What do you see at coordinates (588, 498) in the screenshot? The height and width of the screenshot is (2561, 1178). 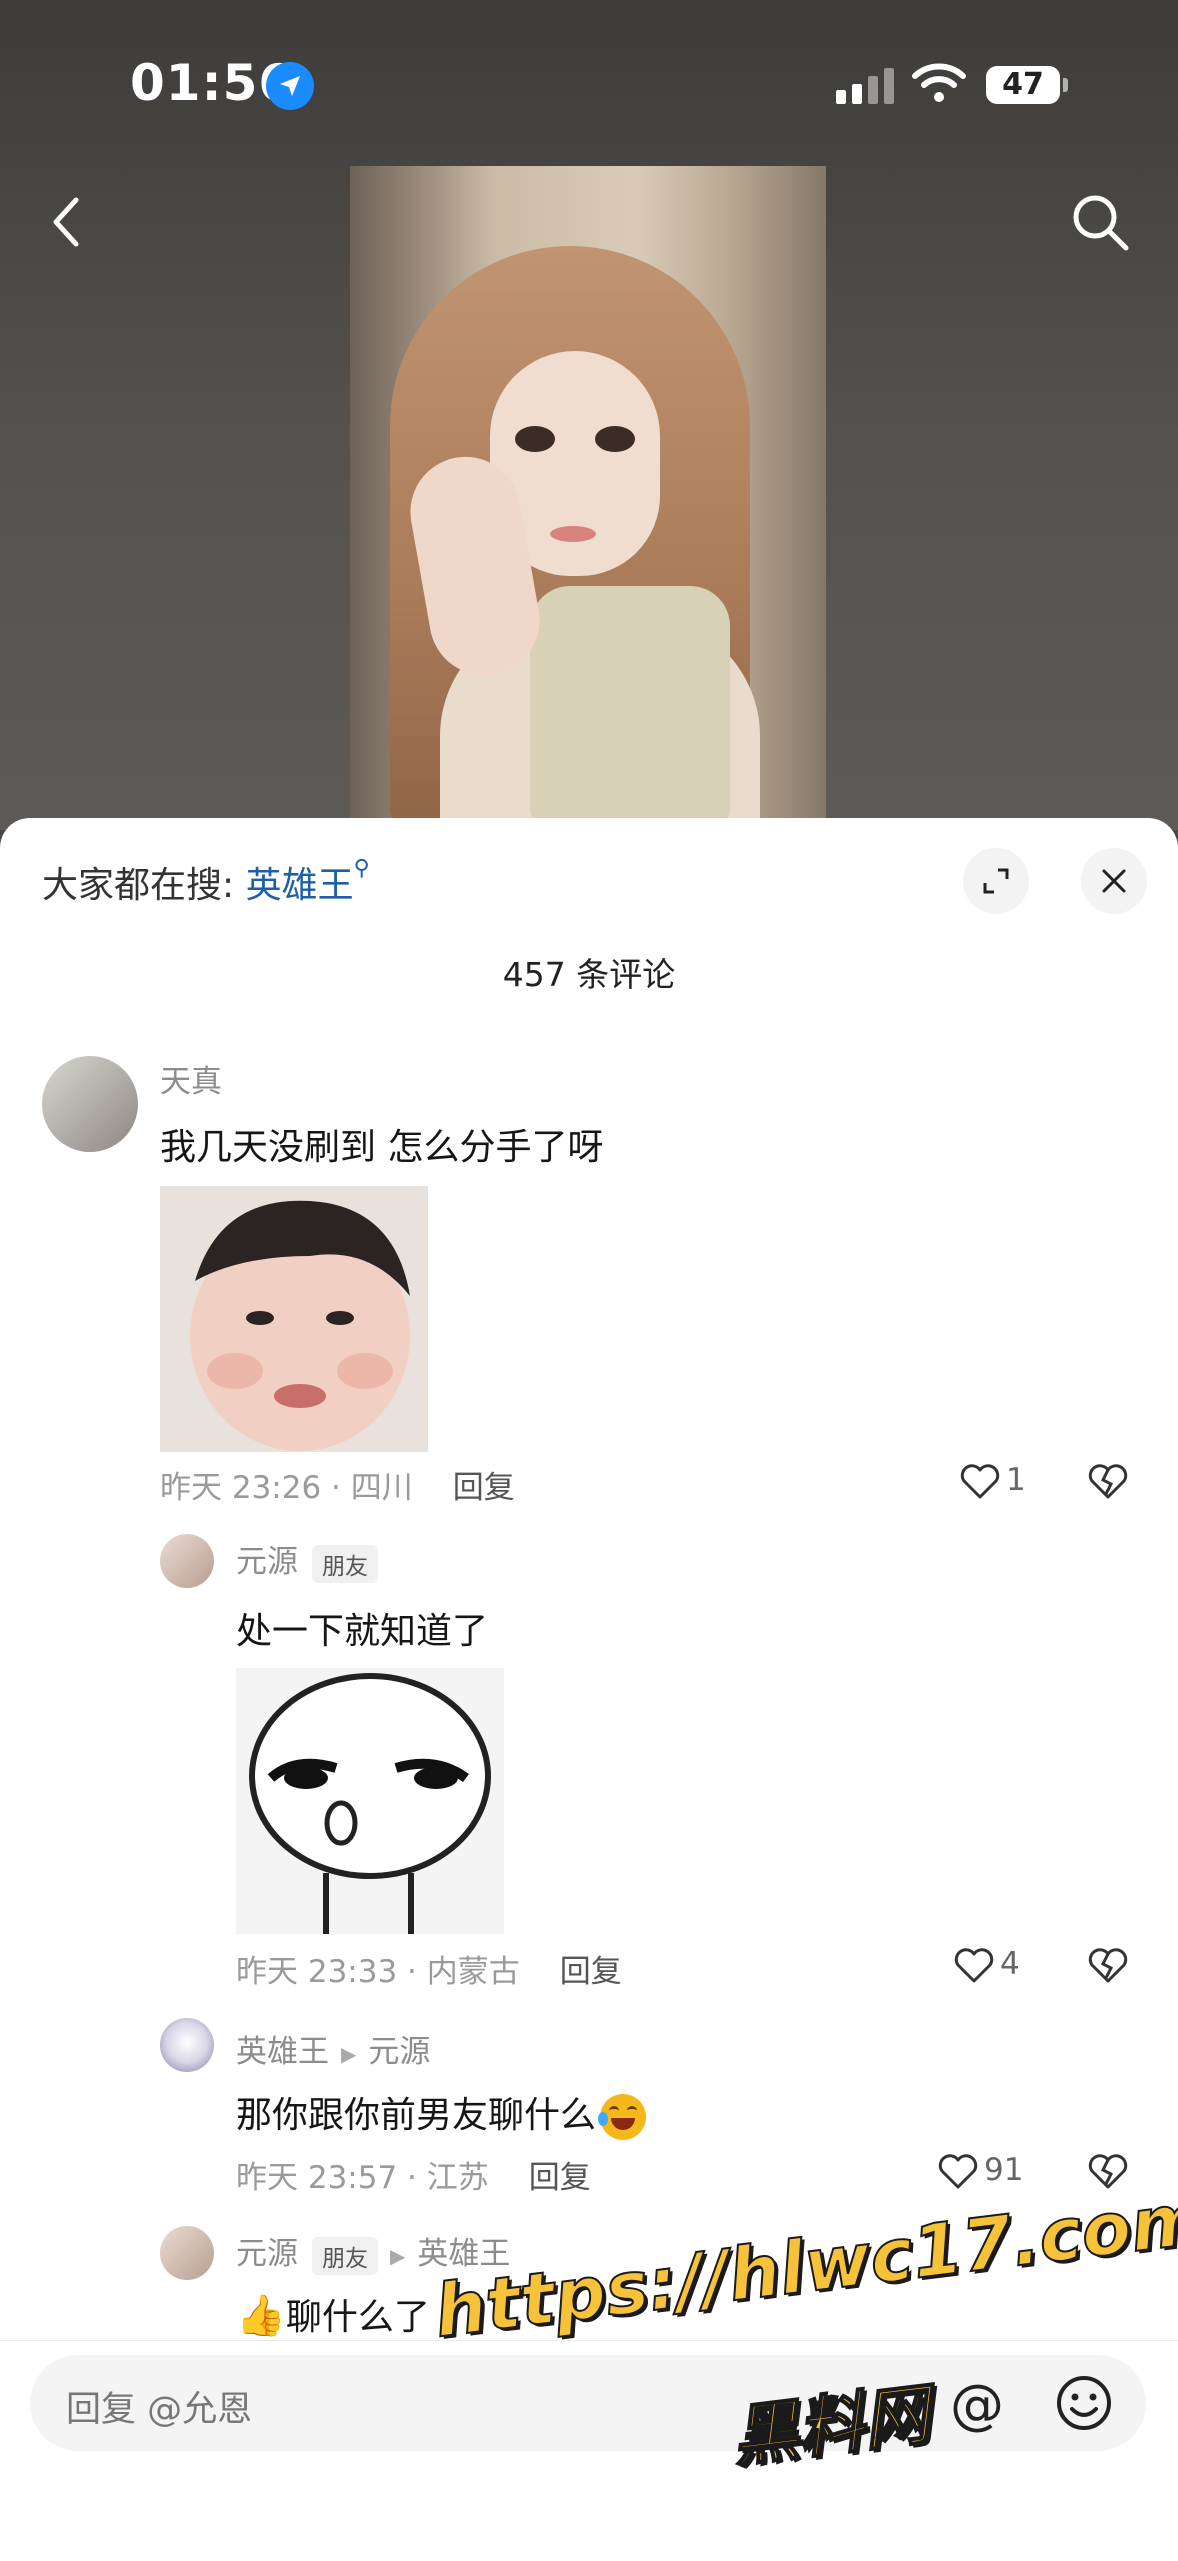 I see `video-frame` at bounding box center [588, 498].